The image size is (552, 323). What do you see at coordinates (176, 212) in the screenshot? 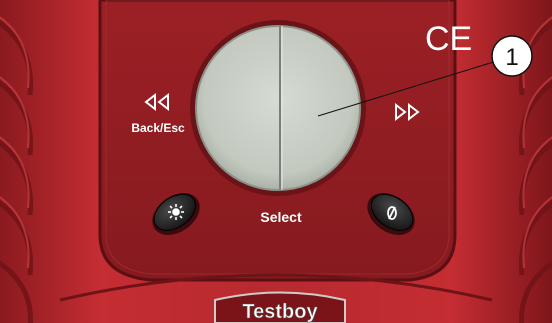
I see `sun-icon` at bounding box center [176, 212].